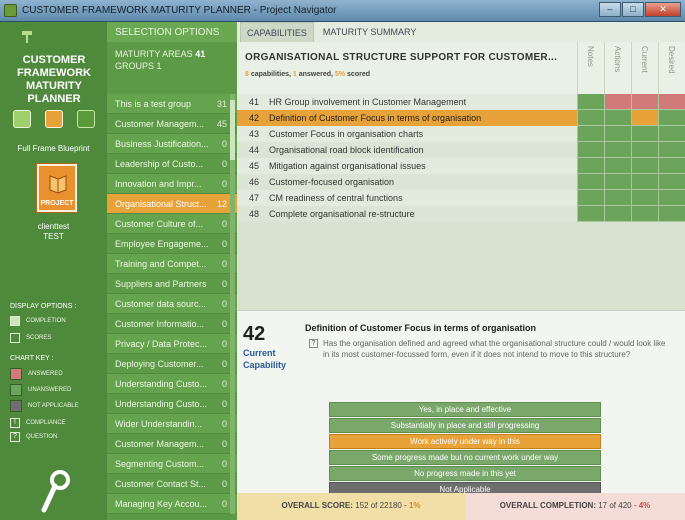  I want to click on maturity-area-item: Business Justification... 0, so click(172, 144).